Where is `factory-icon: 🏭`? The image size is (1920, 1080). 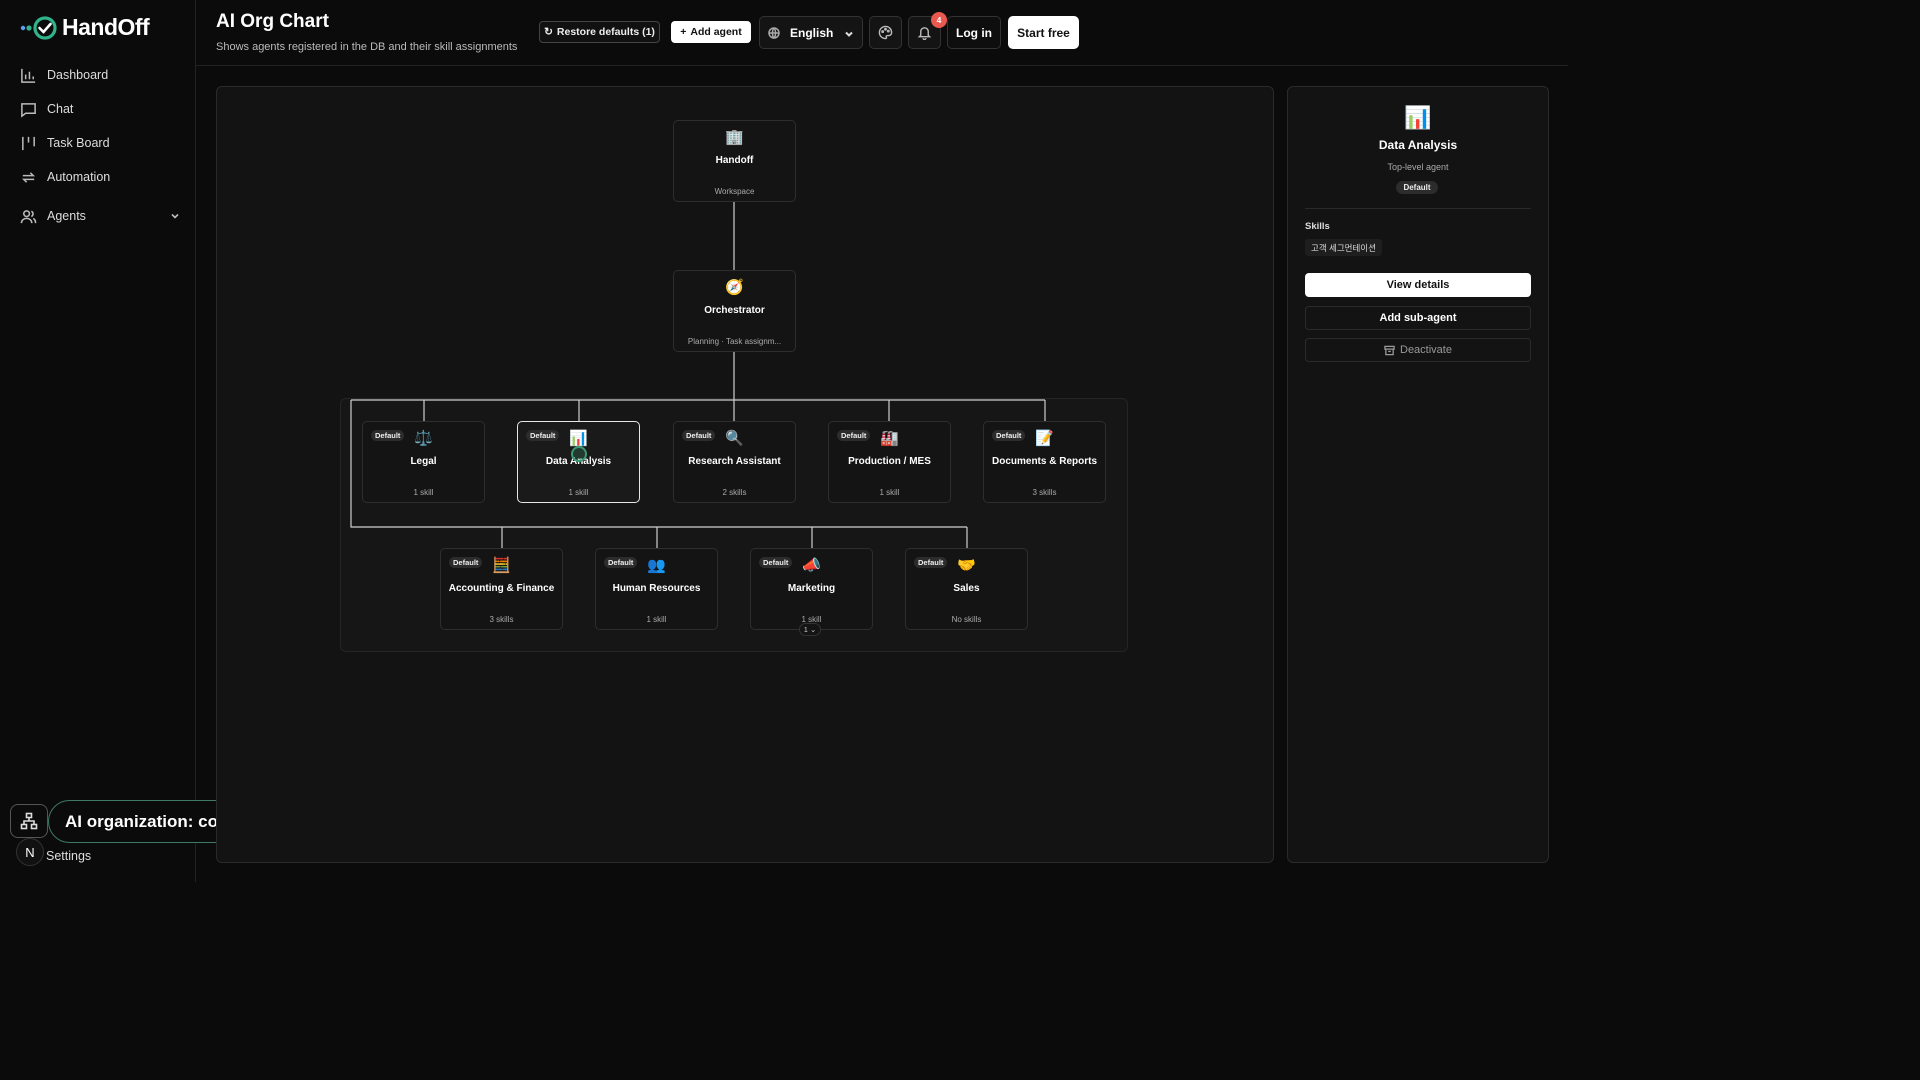
factory-icon: 🏭 is located at coordinates (889, 438).